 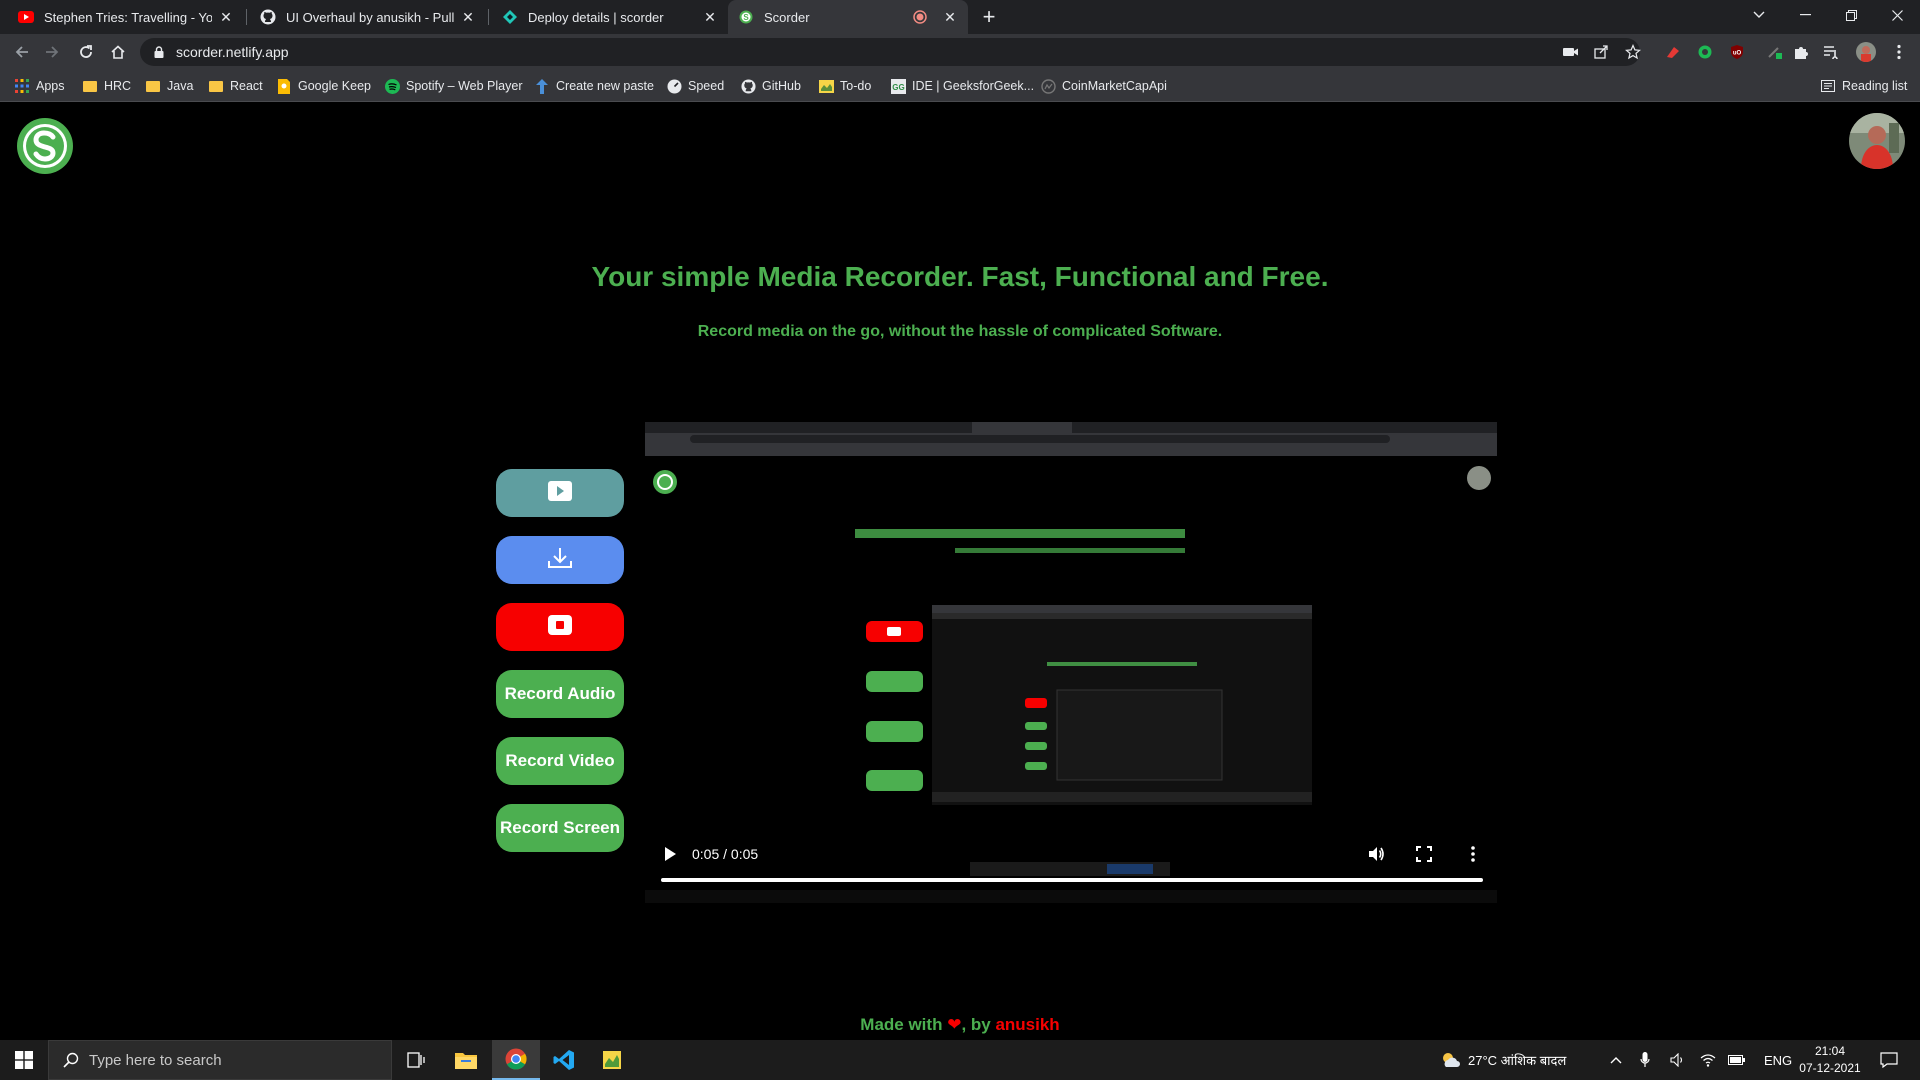 What do you see at coordinates (1103, 86) in the screenshot?
I see `bookmark-coinmarketcap: CoinMarketCapApi` at bounding box center [1103, 86].